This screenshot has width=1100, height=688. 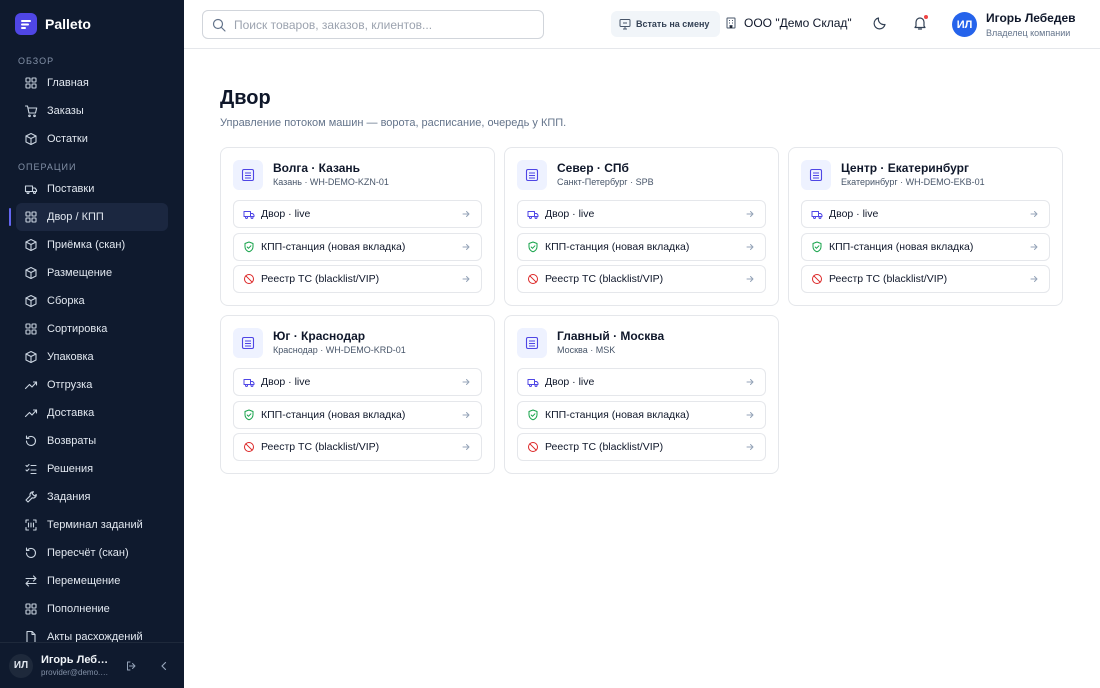 I want to click on sidebar-item-двор-кпп: Двор / КПП, so click(x=88, y=217).